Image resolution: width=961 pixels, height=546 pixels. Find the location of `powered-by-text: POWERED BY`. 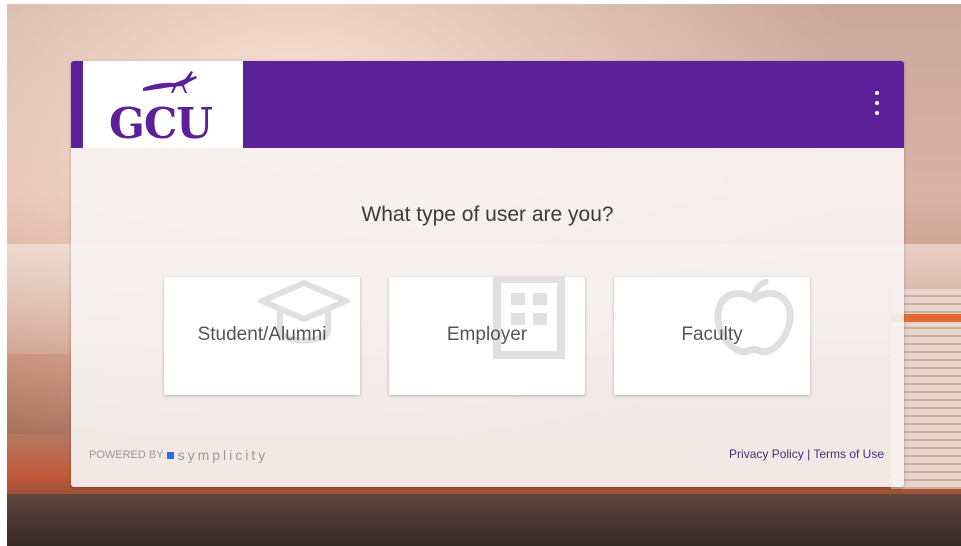

powered-by-text: POWERED BY is located at coordinates (126, 455).